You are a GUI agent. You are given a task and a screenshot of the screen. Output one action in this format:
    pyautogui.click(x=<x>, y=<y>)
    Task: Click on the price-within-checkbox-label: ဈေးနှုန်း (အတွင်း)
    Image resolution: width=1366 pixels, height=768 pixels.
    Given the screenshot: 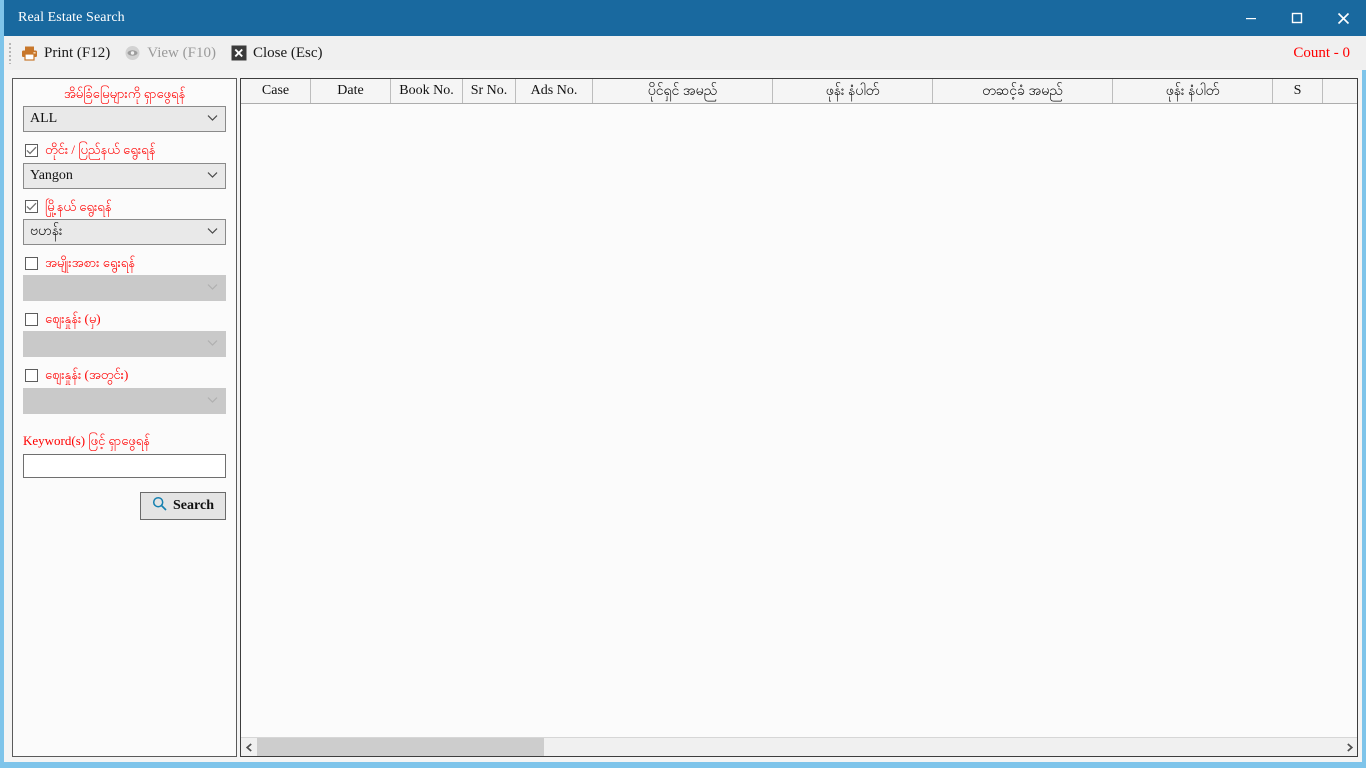 What is the action you would take?
    pyautogui.click(x=87, y=375)
    